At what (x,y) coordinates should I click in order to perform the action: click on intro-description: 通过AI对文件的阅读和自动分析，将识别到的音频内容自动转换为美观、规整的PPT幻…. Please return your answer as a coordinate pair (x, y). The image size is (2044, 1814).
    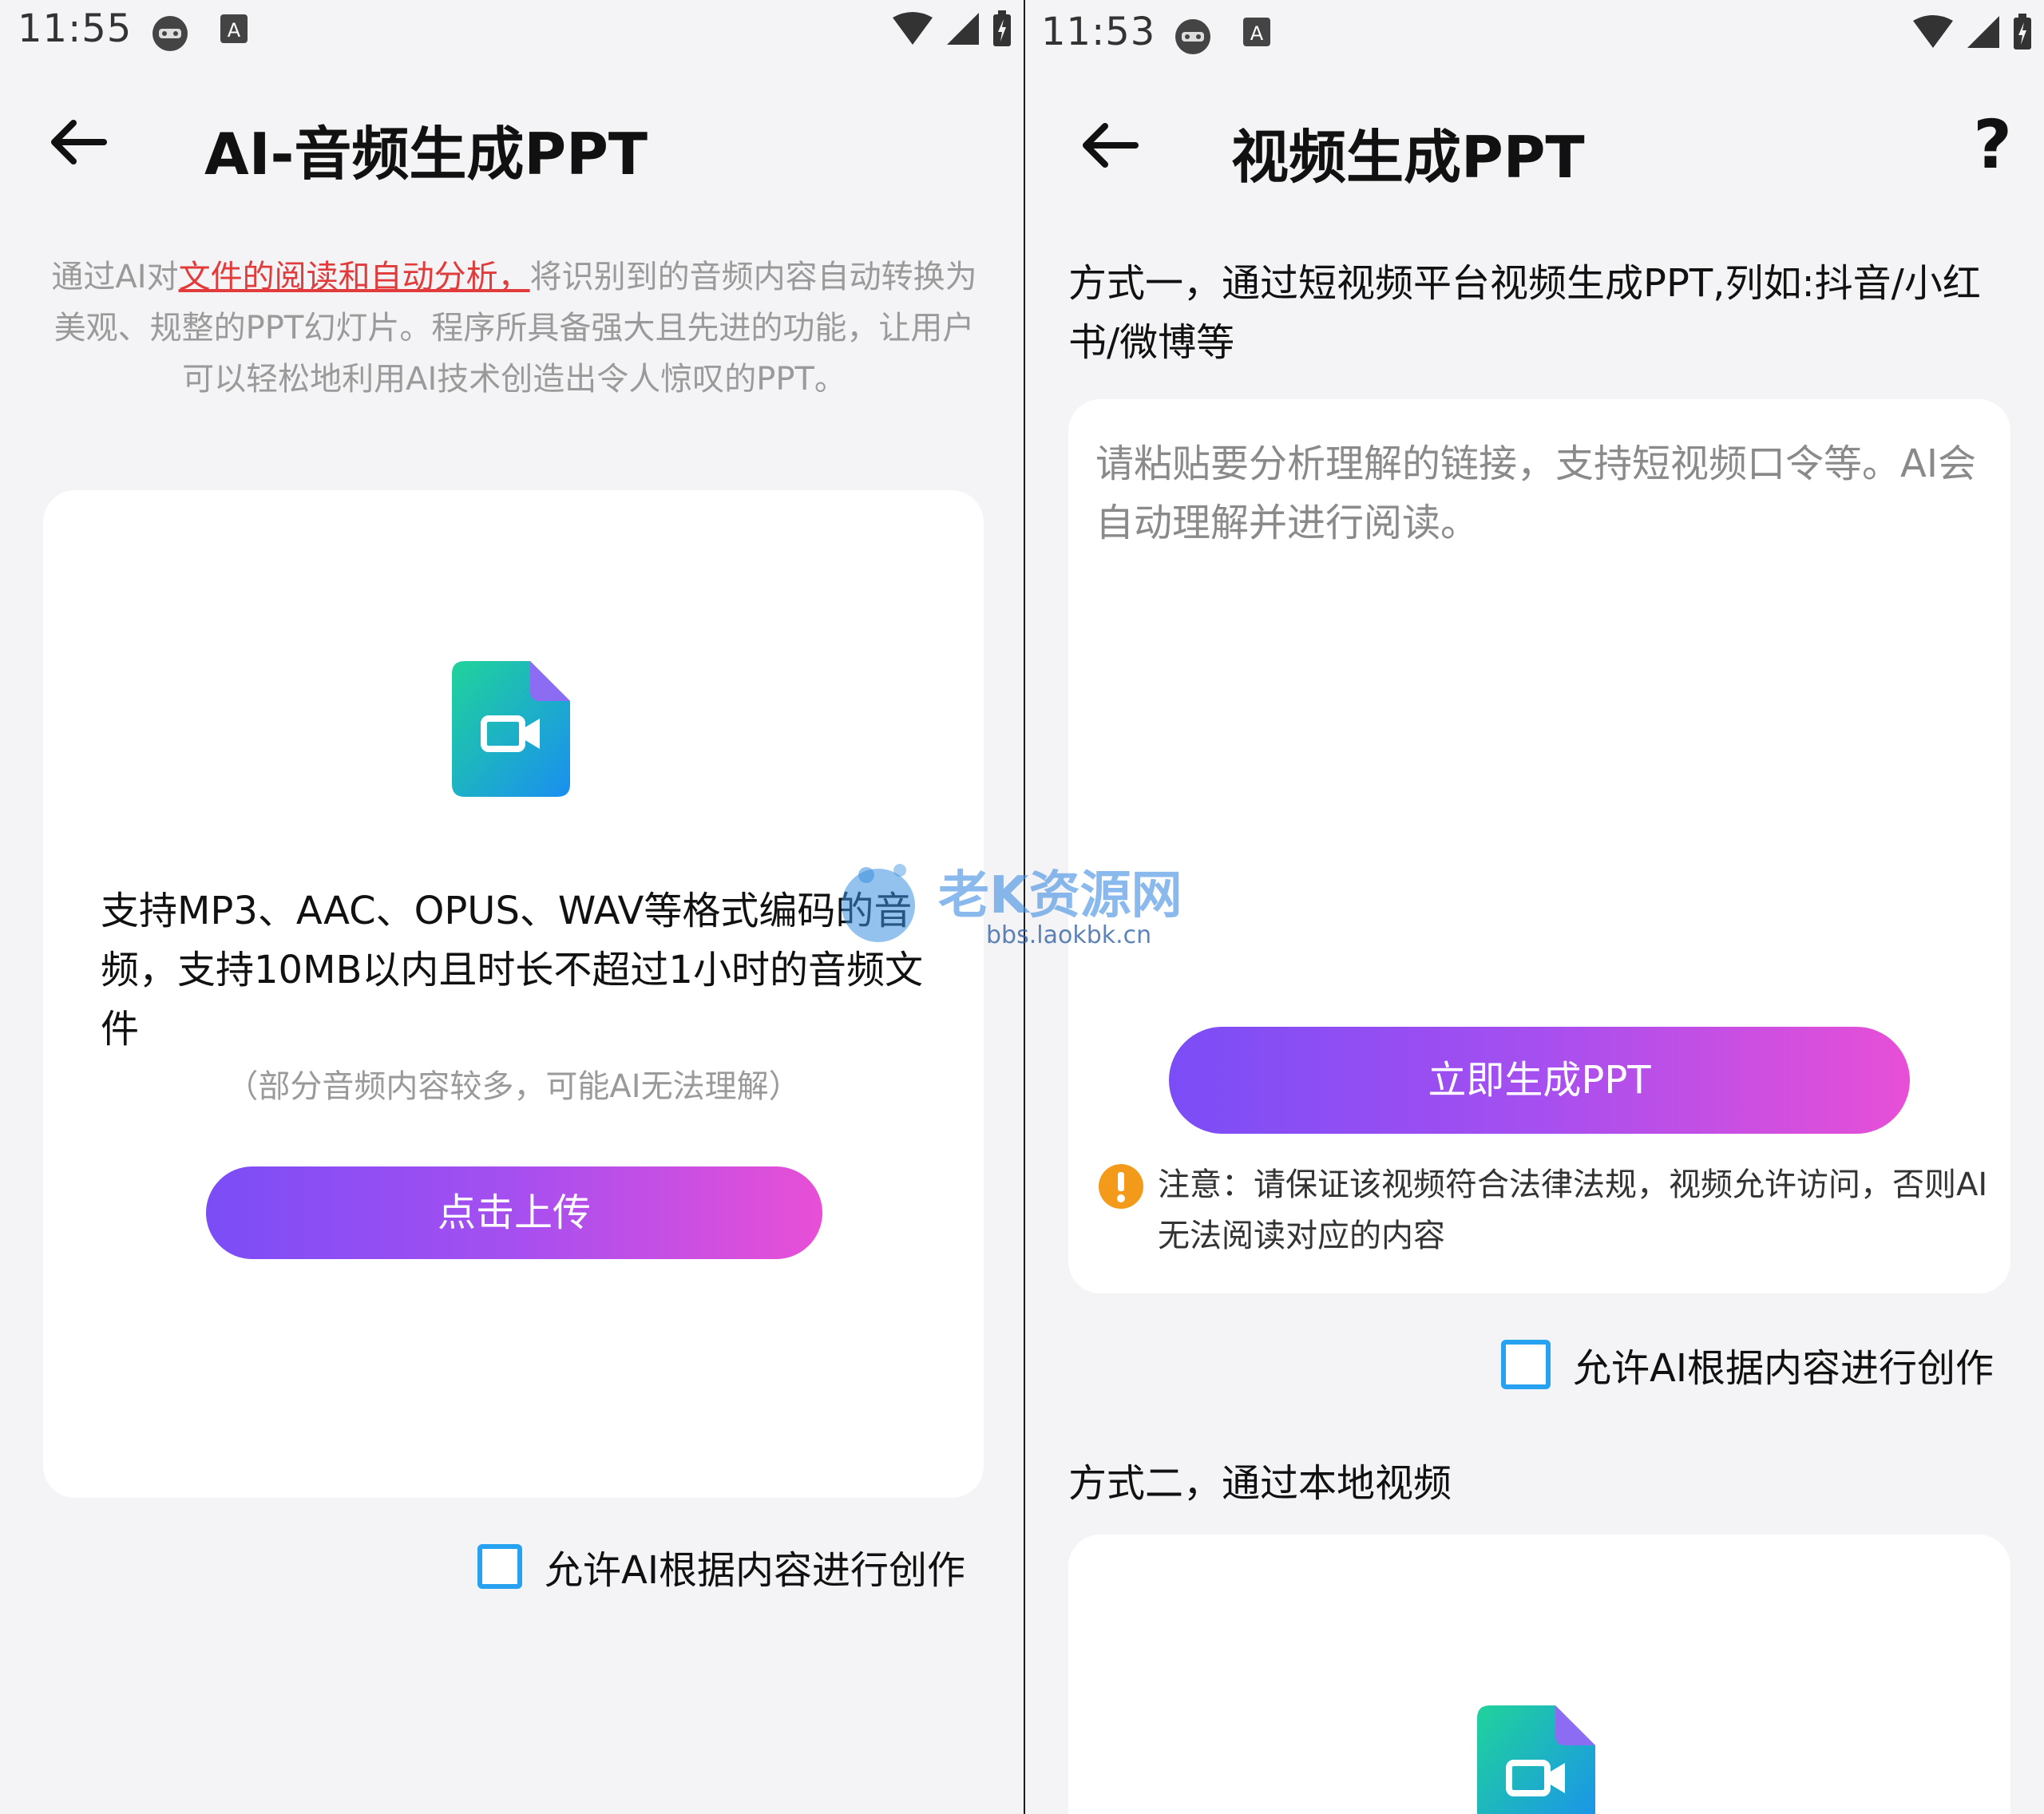
    Looking at the image, I should click on (514, 329).